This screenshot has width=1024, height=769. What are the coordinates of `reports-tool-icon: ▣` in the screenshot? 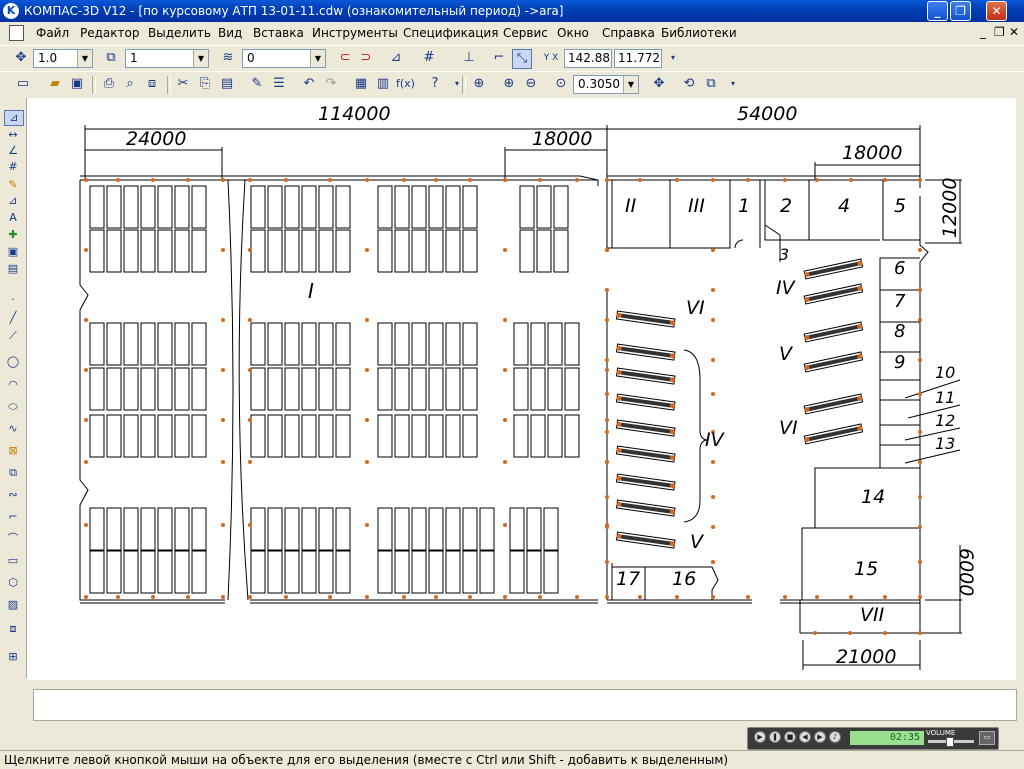 It's located at (13, 252).